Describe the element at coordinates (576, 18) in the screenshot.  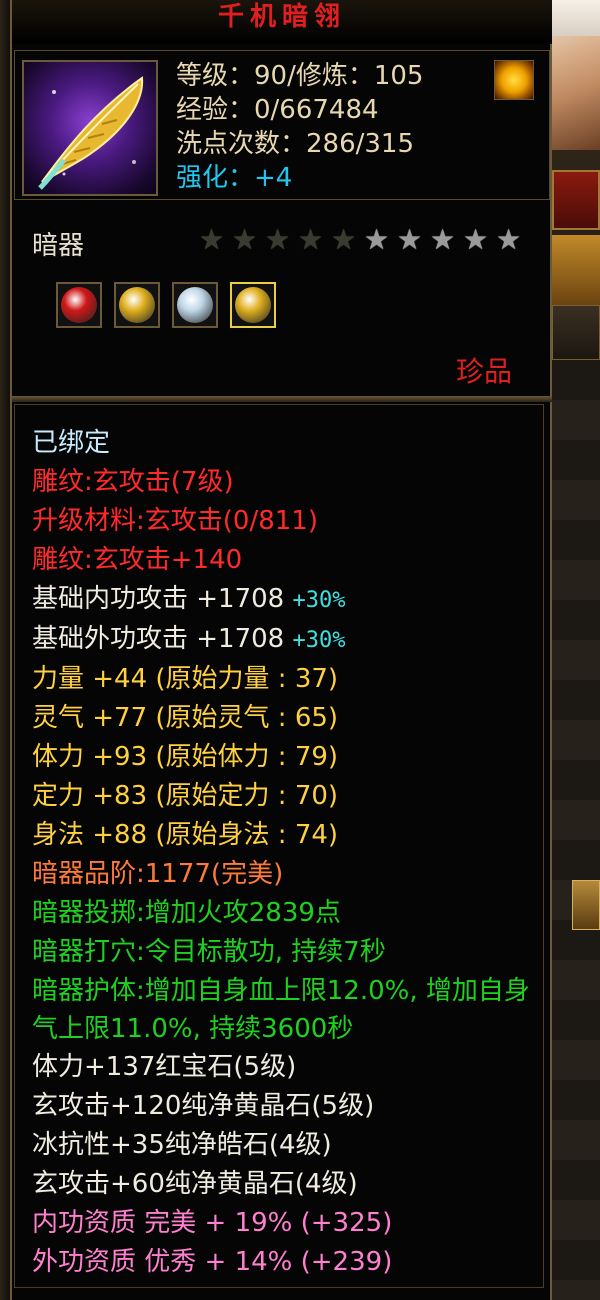
I see `character-headwrap` at that location.